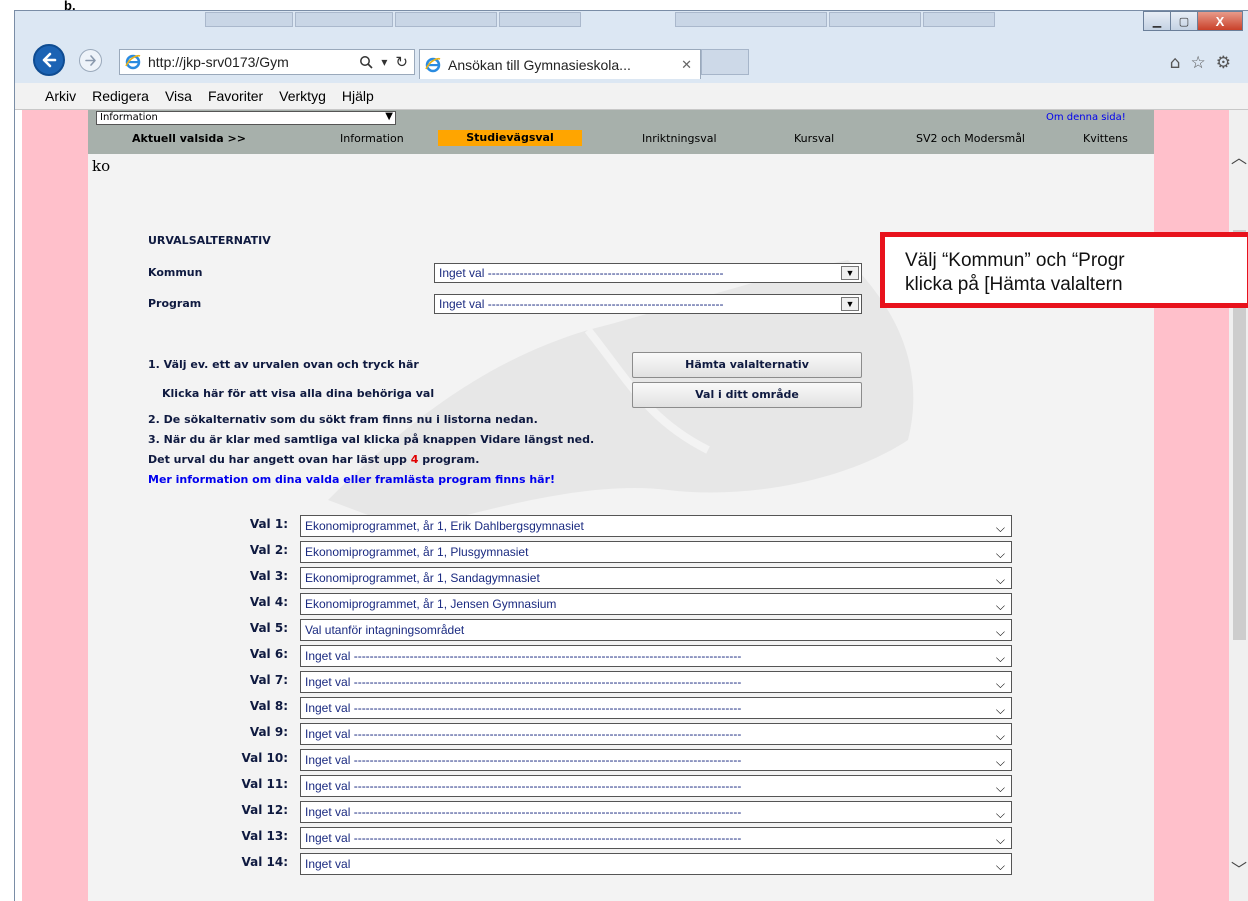 This screenshot has width=1248, height=901. I want to click on about-page-link: Om denna sida!, so click(1086, 117).